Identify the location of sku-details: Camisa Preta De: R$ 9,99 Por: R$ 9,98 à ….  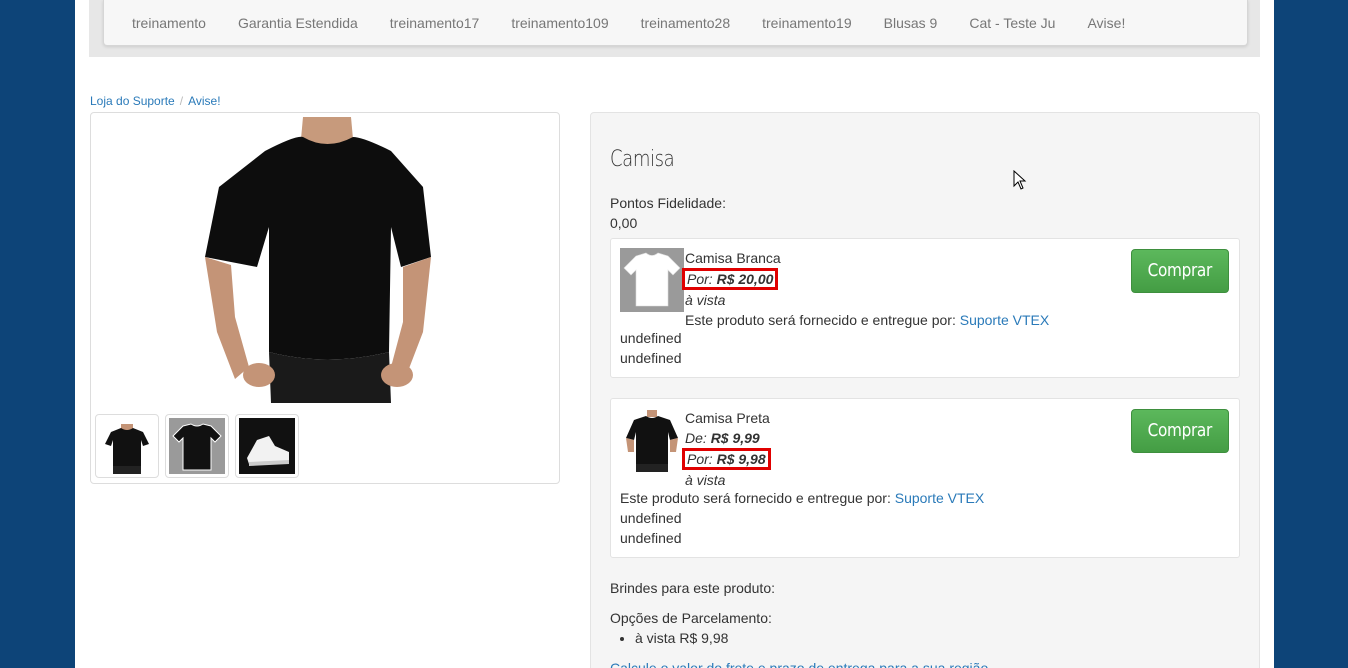
(726, 449).